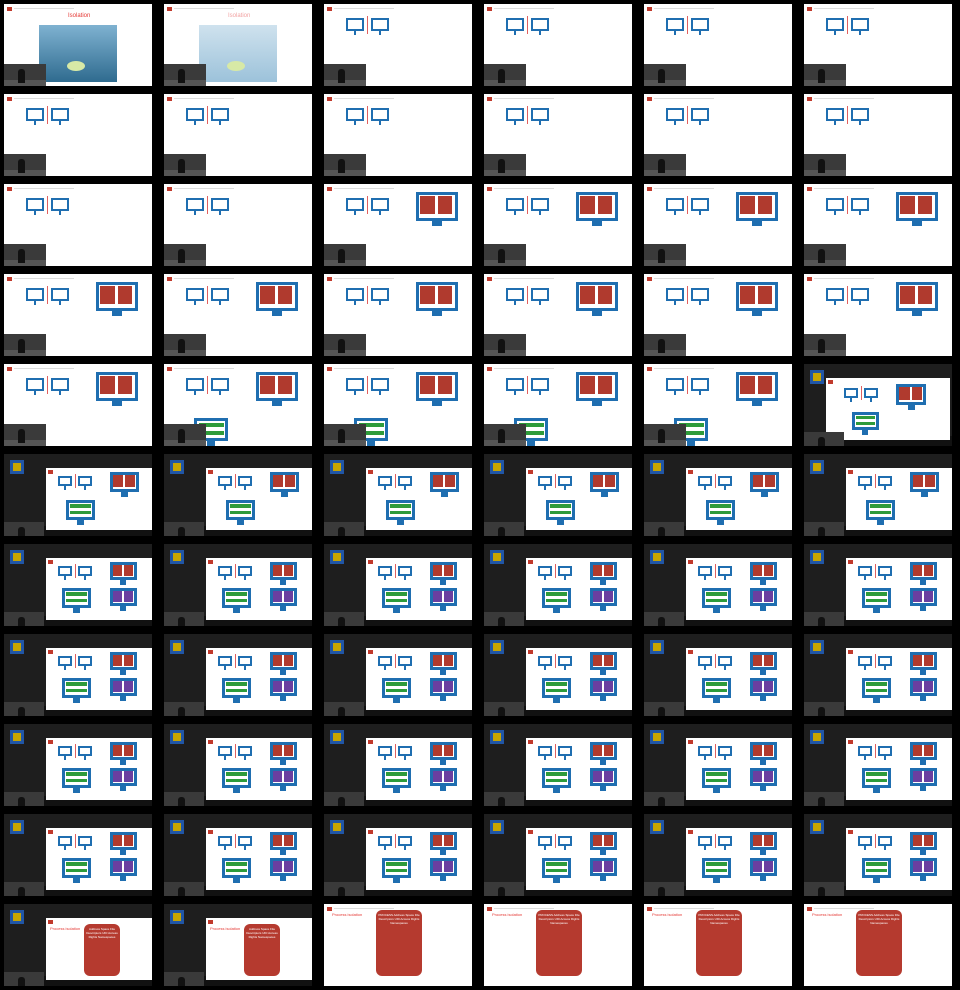  Describe the element at coordinates (76, 66) in the screenshot. I see `island` at that location.